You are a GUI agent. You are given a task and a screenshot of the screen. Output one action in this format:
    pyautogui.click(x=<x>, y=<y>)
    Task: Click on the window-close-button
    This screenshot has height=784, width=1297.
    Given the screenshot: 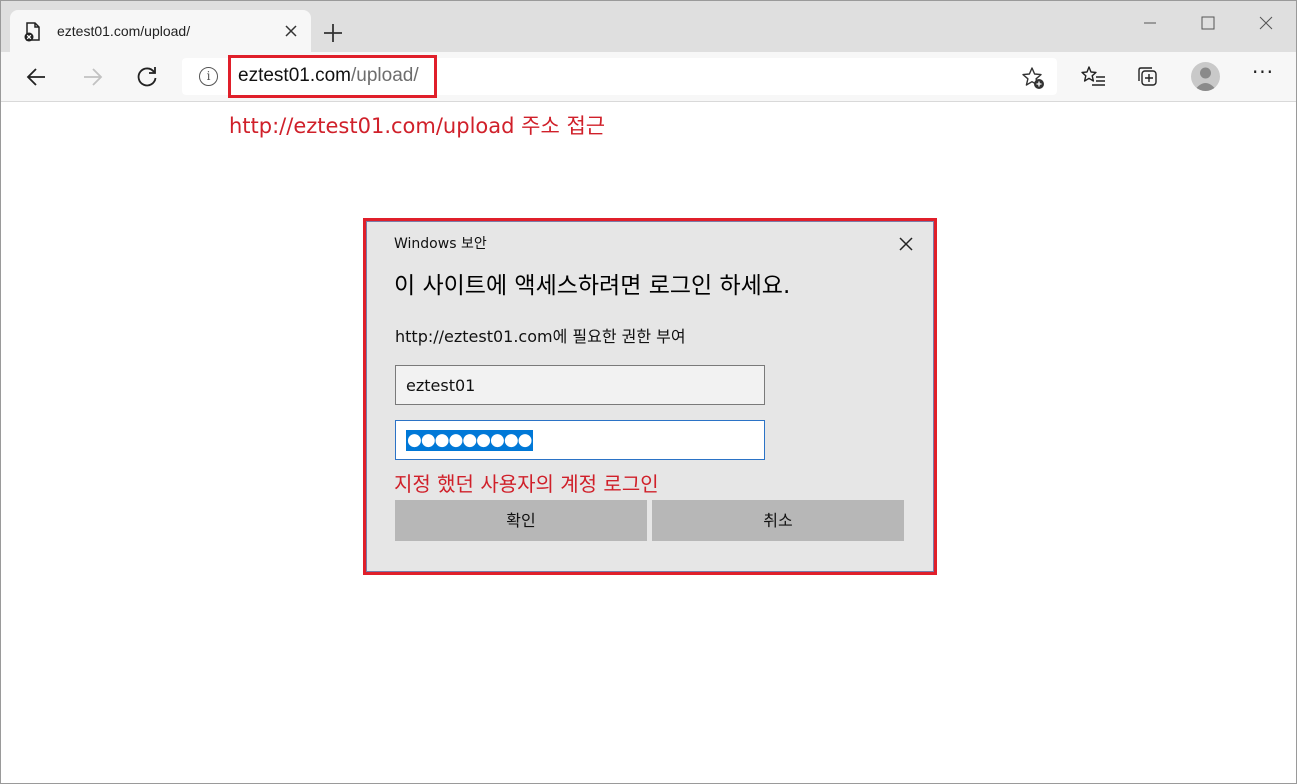 What is the action you would take?
    pyautogui.click(x=1266, y=22)
    